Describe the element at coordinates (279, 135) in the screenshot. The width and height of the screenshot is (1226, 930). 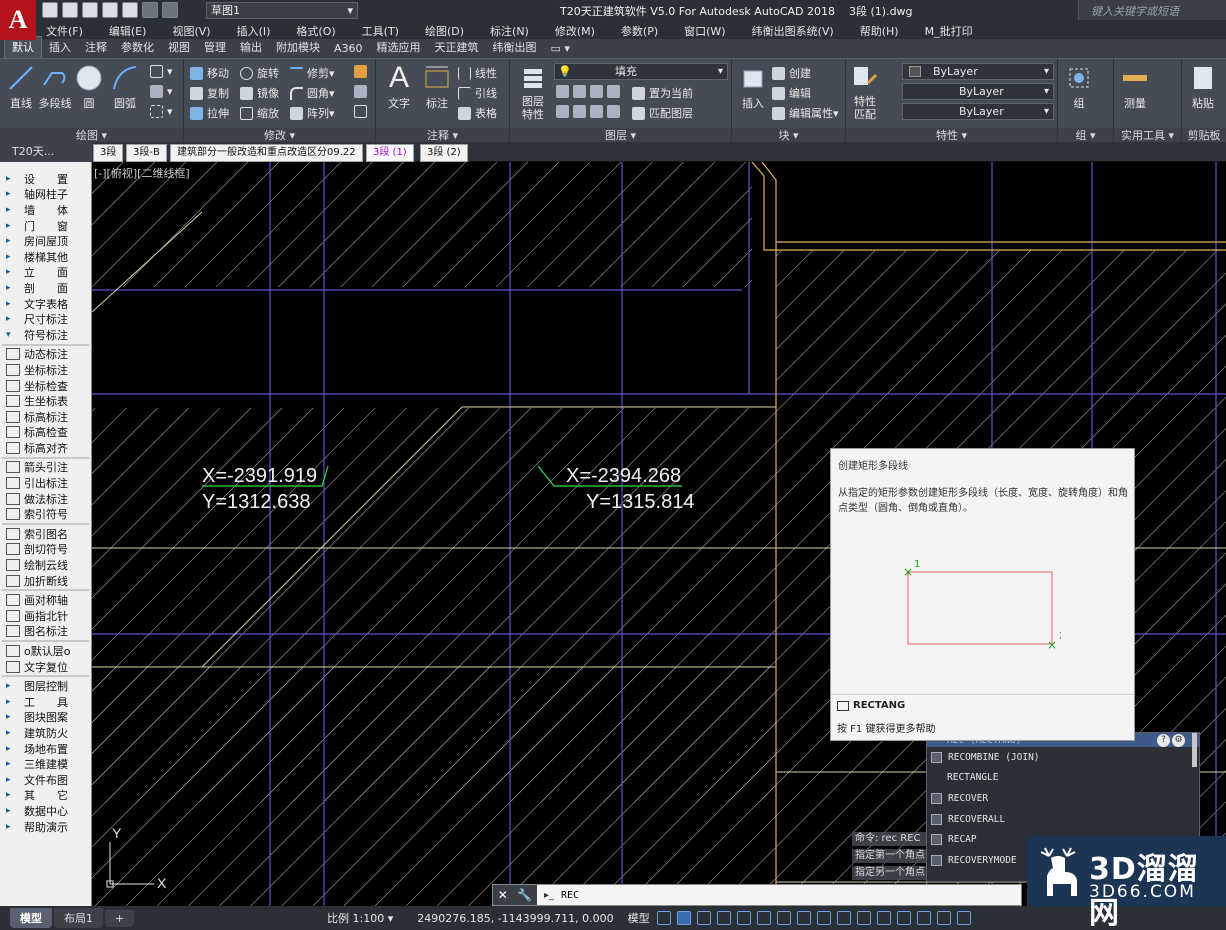
I see `panel-modify-title: 修改 ▾` at that location.